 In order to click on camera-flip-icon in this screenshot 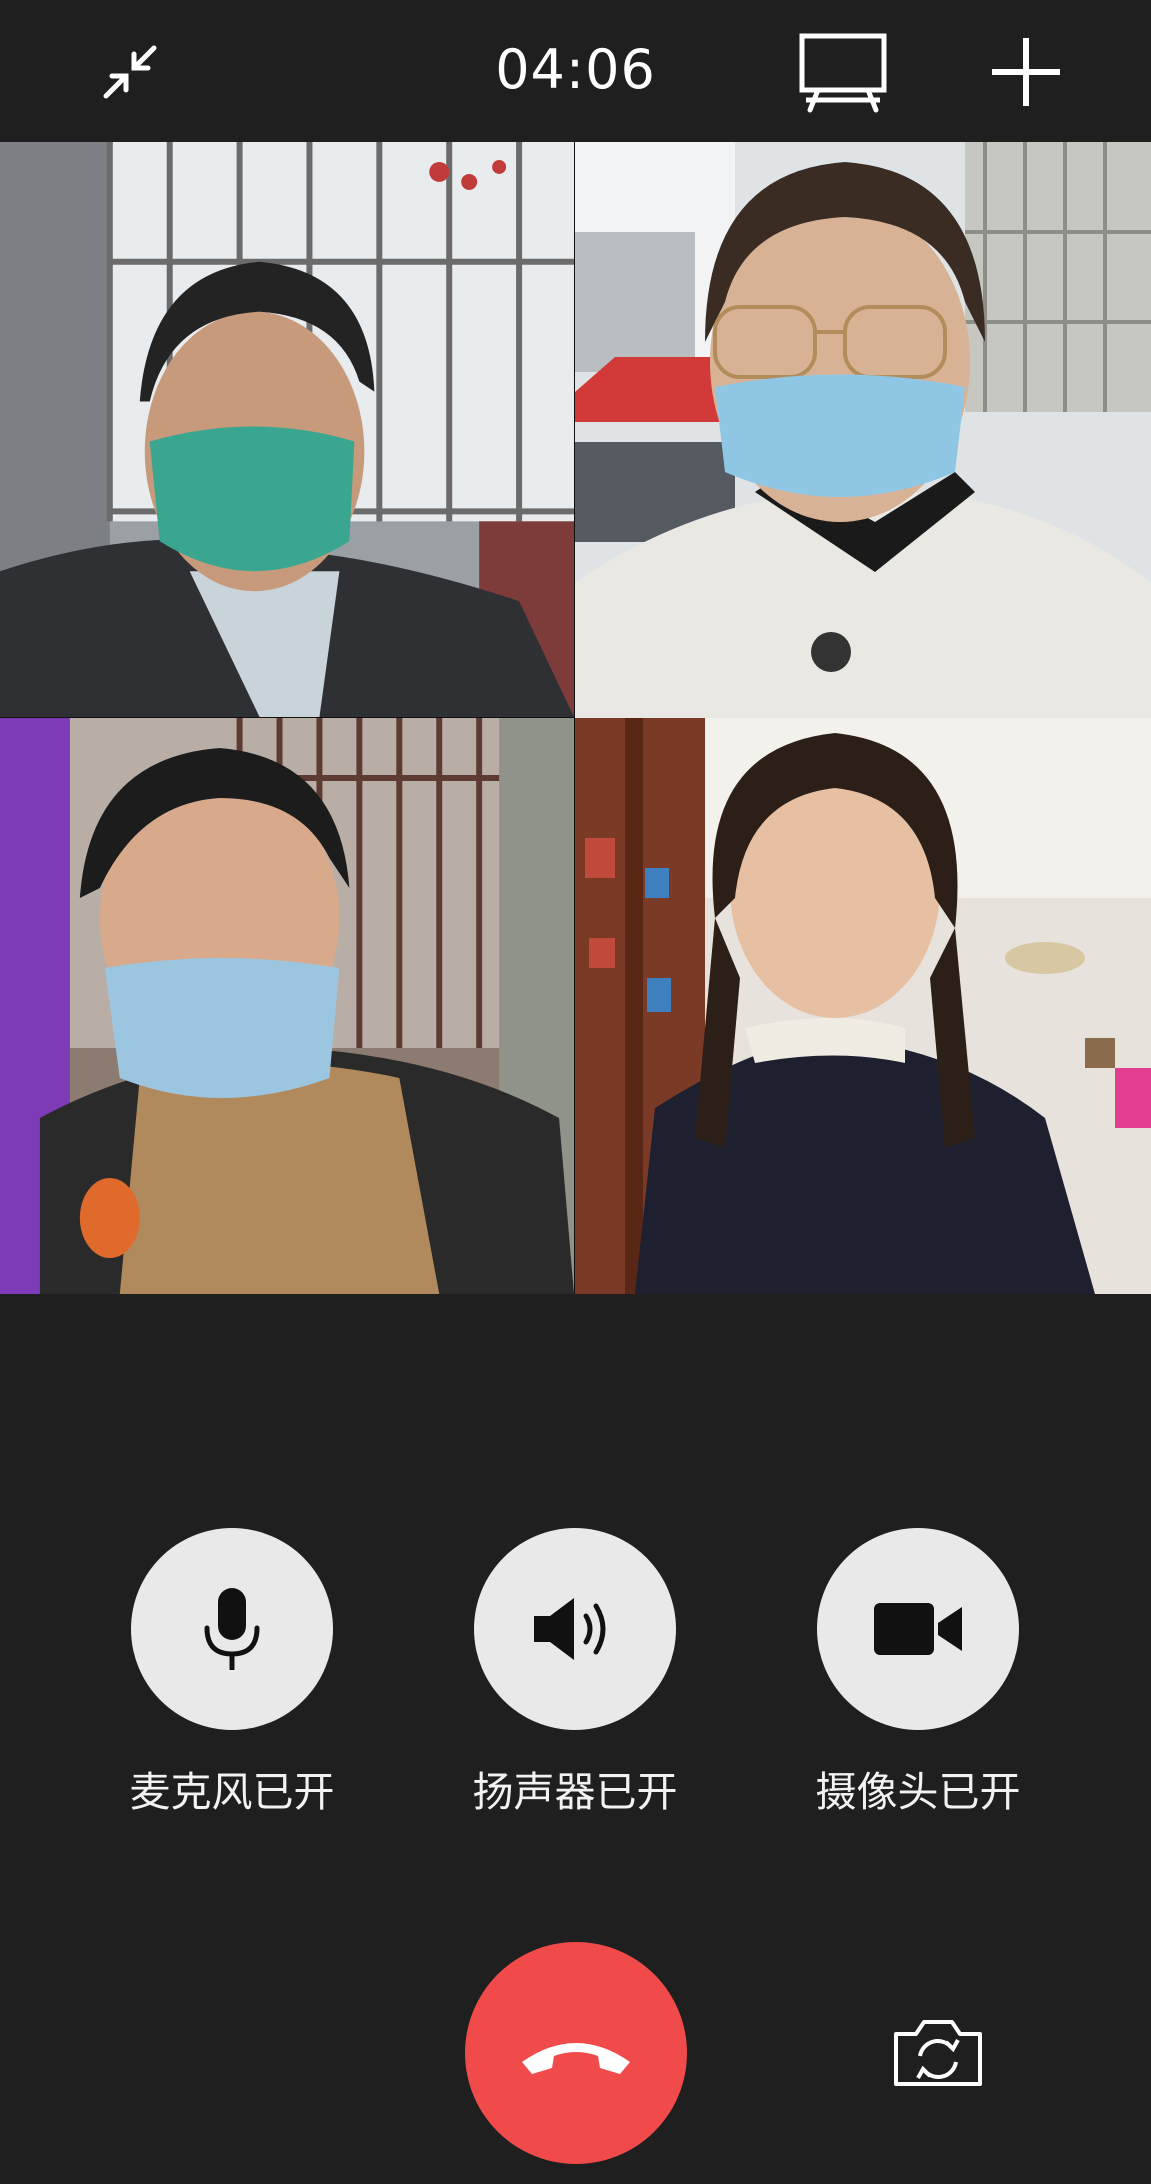, I will do `click(938, 2053)`.